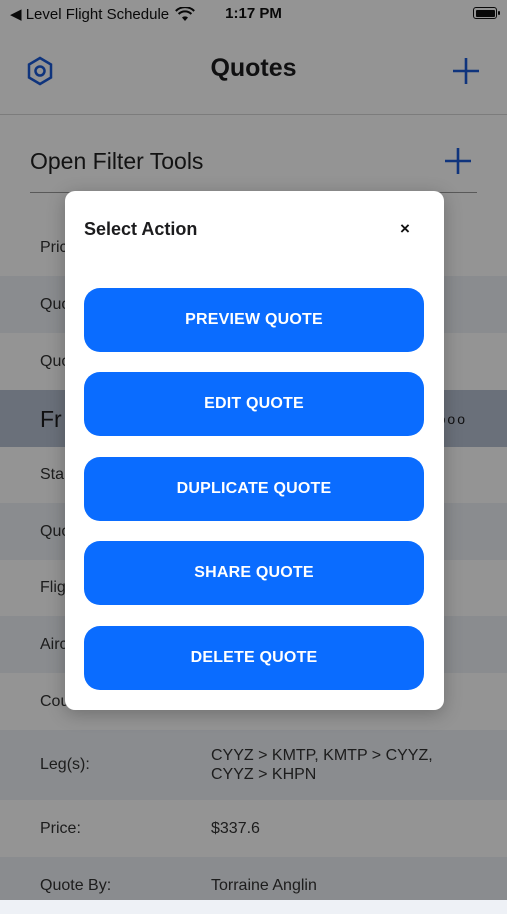 Image resolution: width=507 pixels, height=914 pixels. Describe the element at coordinates (254, 489) in the screenshot. I see `duplicate-quote-button: DUPLICATE QUOTE` at that location.